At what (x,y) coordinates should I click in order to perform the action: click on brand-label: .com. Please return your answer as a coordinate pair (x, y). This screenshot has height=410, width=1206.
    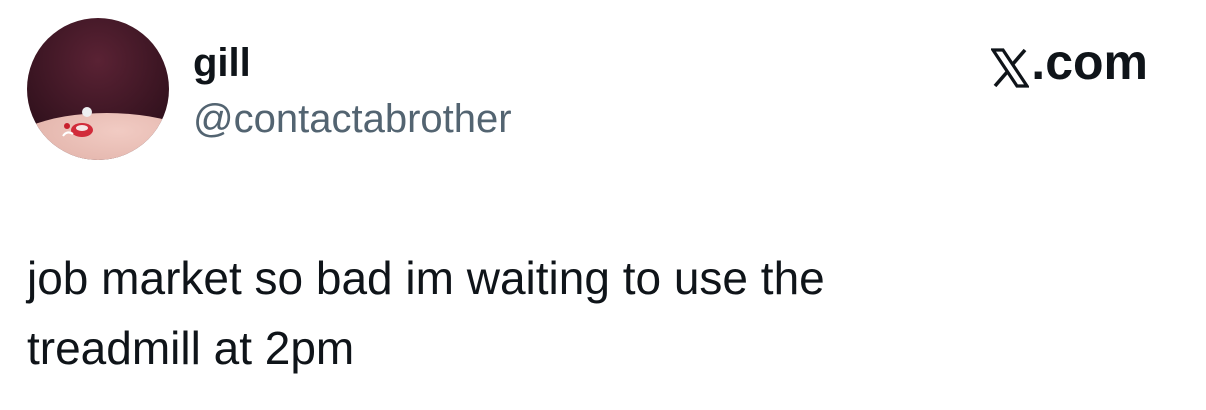
    Looking at the image, I should click on (1089, 62).